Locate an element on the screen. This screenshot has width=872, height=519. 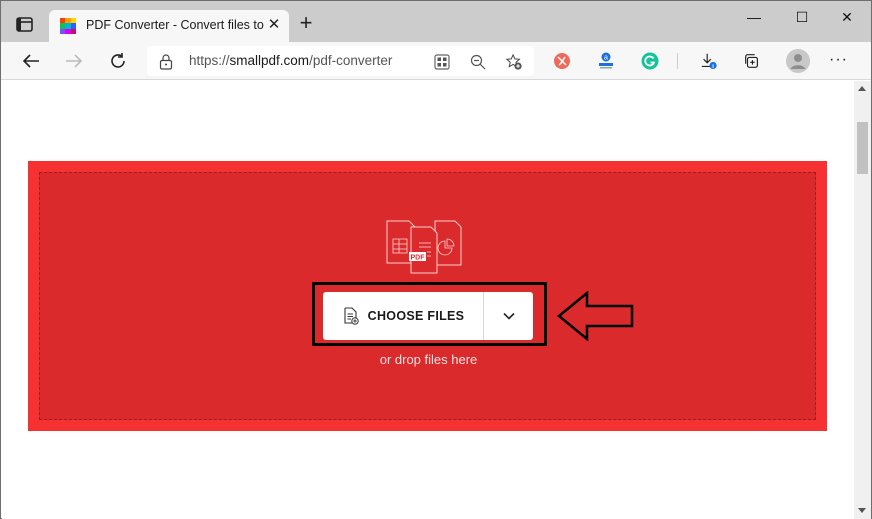
pdf-badge: PDF is located at coordinates (418, 258).